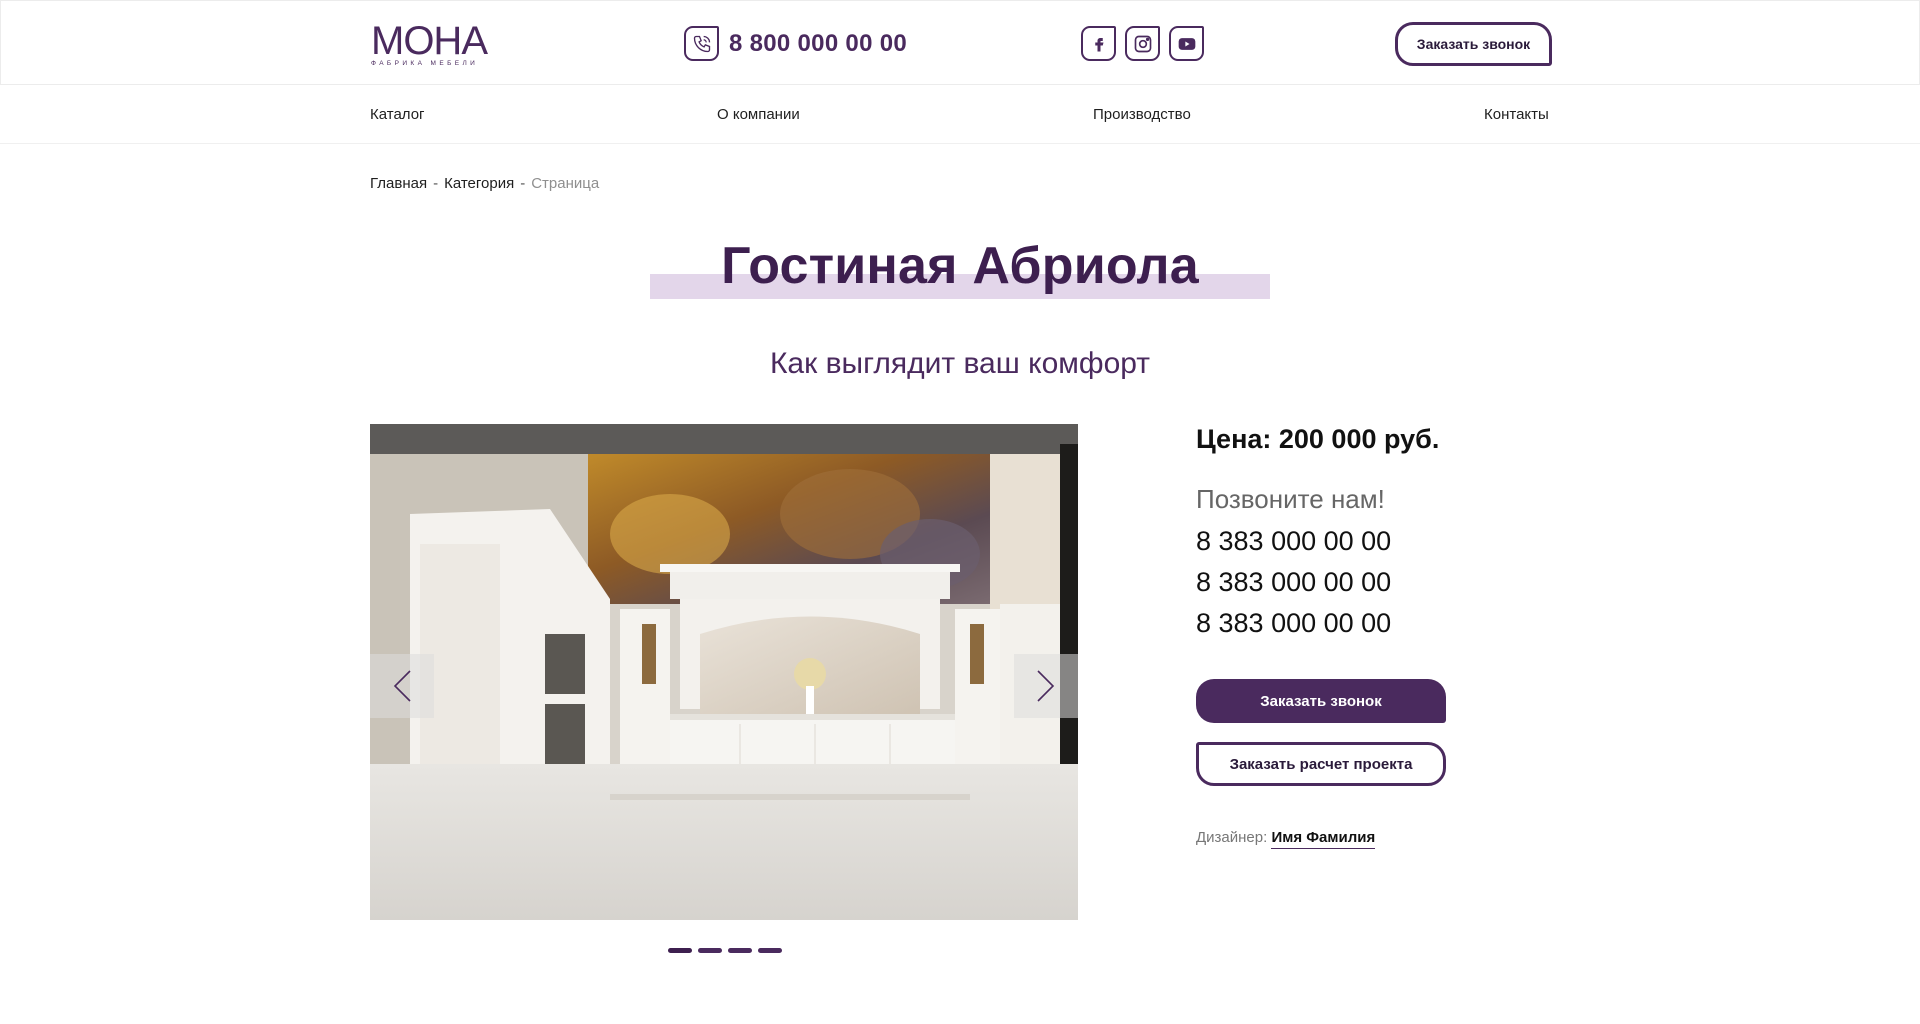 This screenshot has width=1920, height=1024. Describe the element at coordinates (1516, 114) in the screenshot. I see `nav-item-contacts: Контакты` at that location.